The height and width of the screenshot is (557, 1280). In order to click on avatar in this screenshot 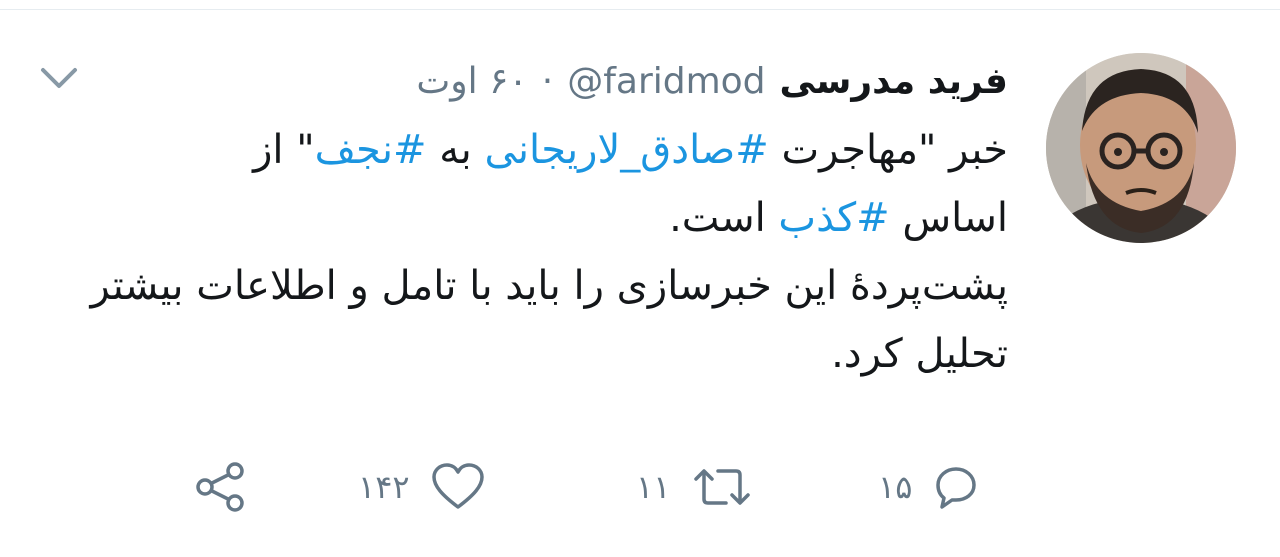, I will do `click(1141, 148)`.